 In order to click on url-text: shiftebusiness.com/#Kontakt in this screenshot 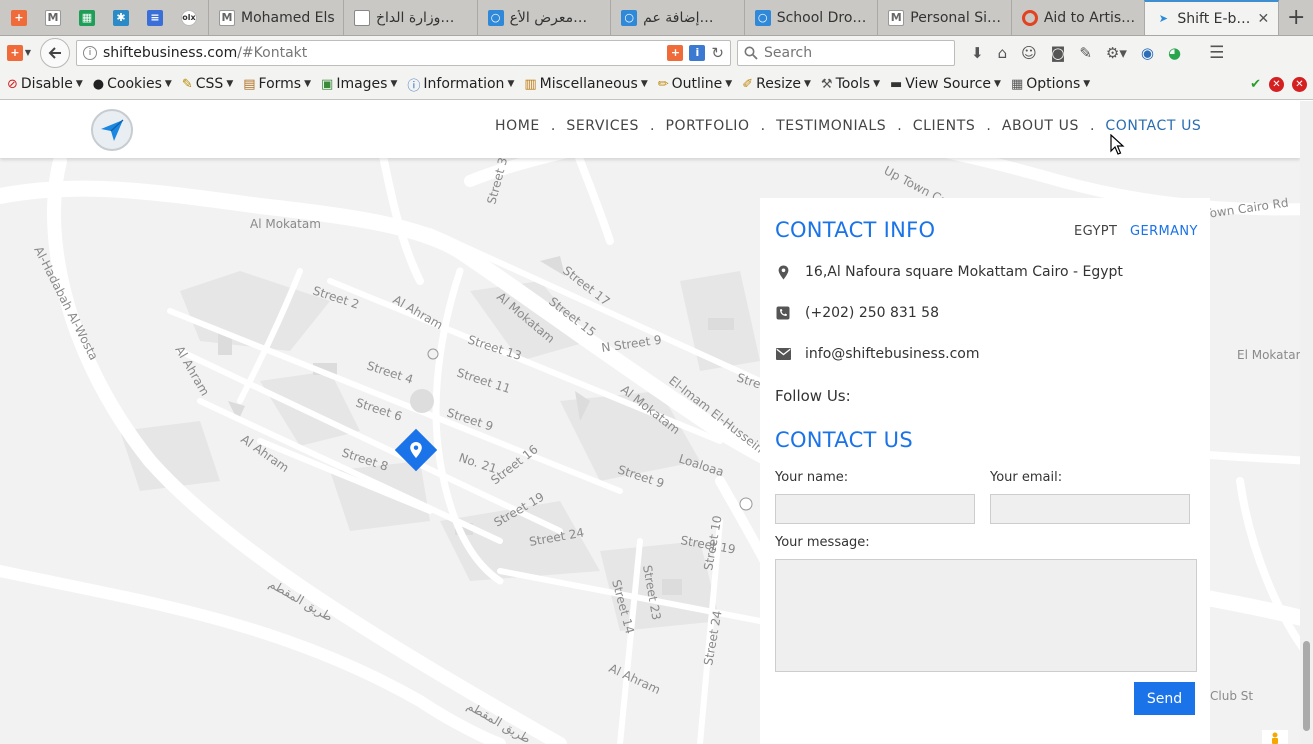, I will do `click(382, 53)`.